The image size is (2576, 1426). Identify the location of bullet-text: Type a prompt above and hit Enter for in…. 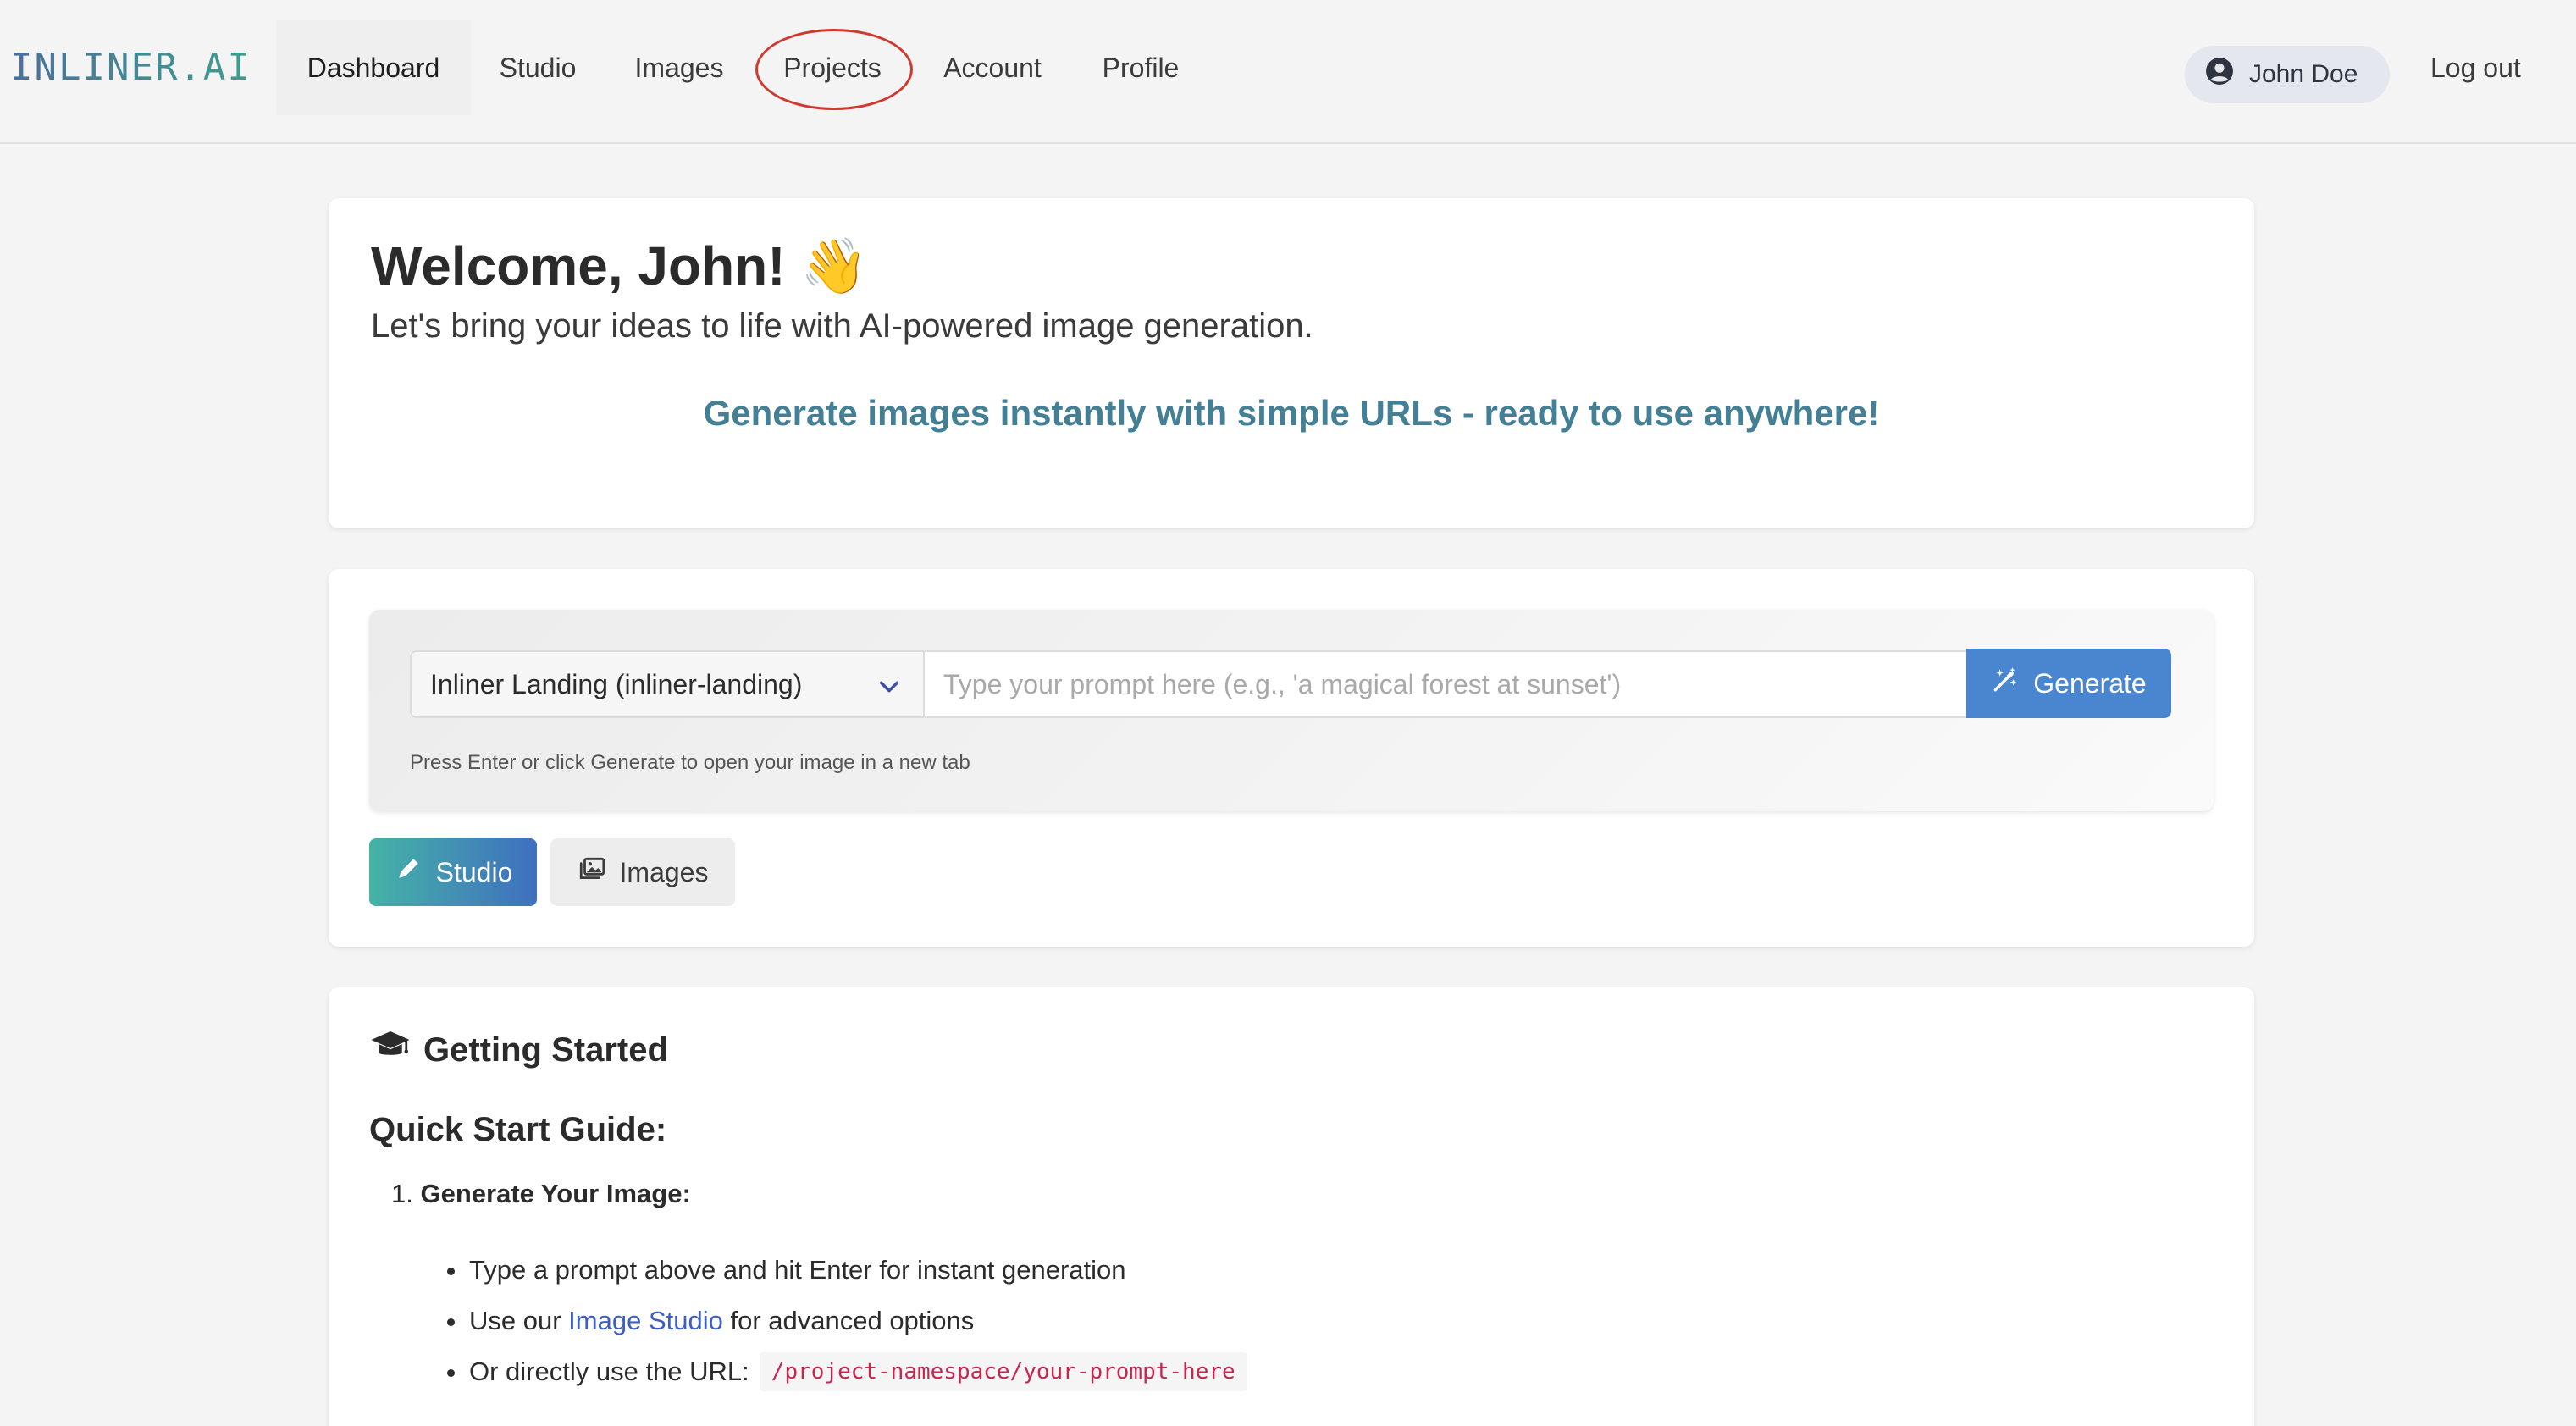
(798, 1270).